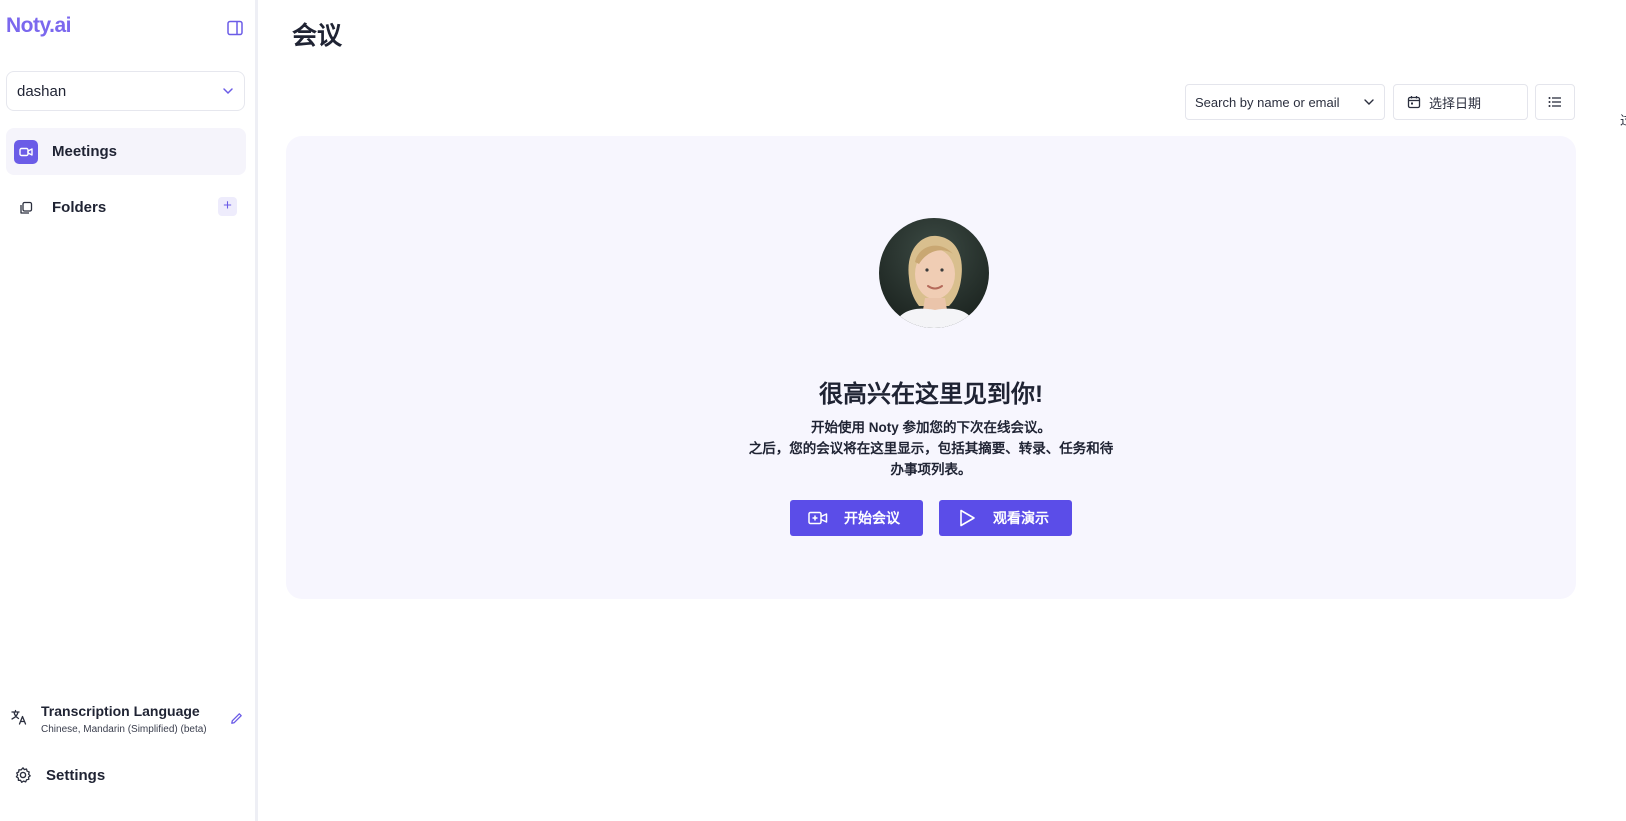 This screenshot has height=821, width=1626. What do you see at coordinates (317, 36) in the screenshot?
I see `page-title: 会议` at bounding box center [317, 36].